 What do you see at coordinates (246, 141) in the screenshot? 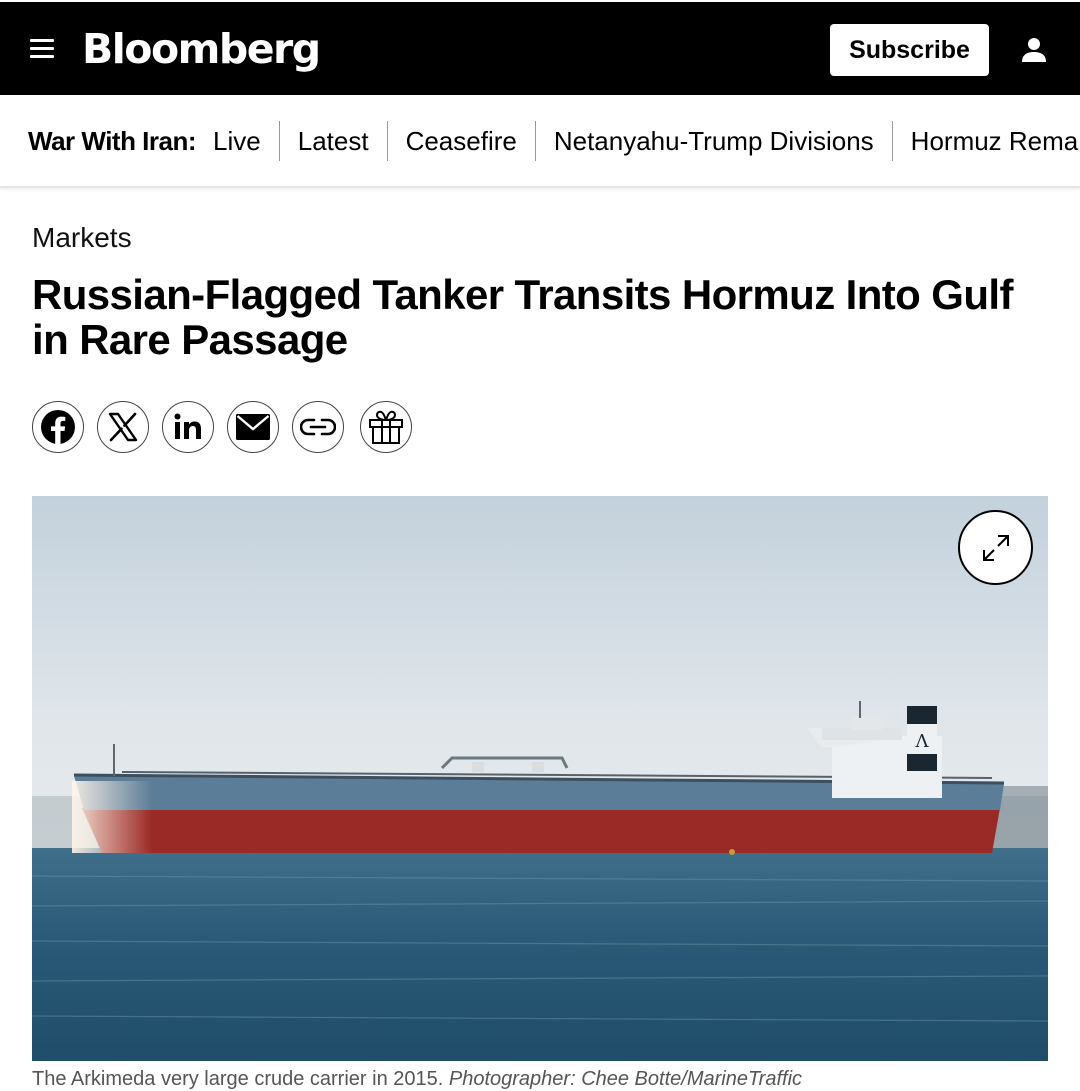
I see `topic-nav-item-live: Live` at bounding box center [246, 141].